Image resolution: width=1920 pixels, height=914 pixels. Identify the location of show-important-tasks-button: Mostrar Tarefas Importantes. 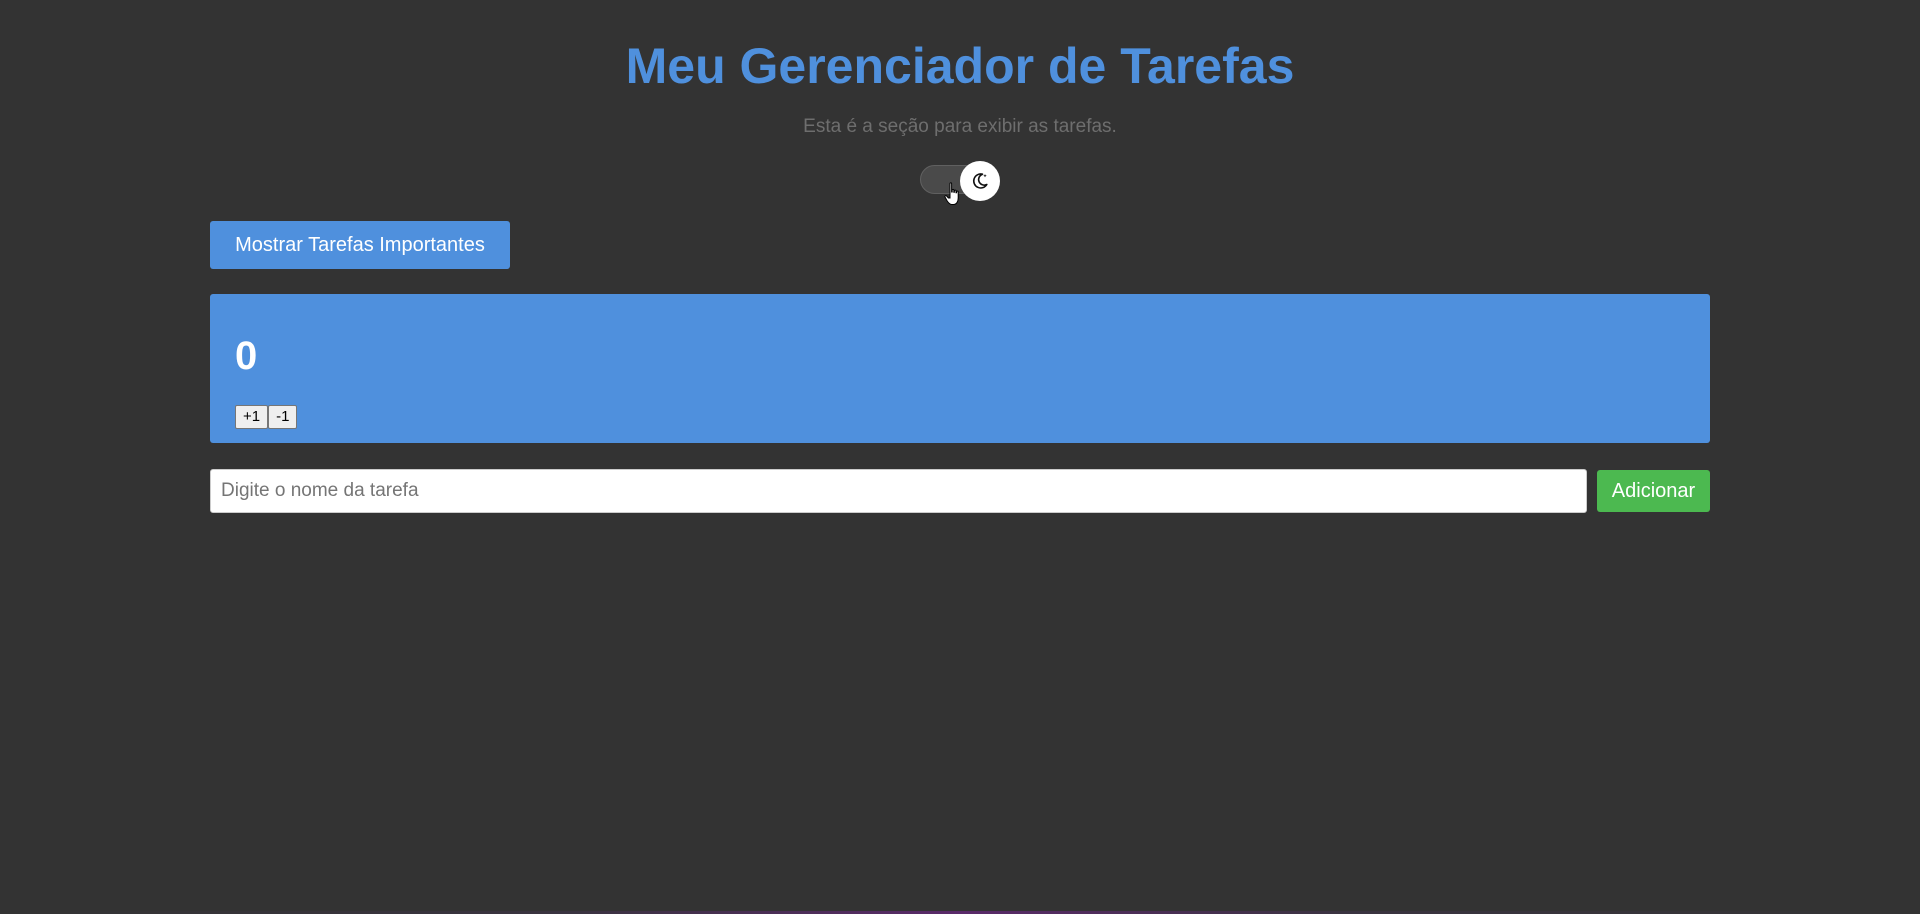
(360, 245).